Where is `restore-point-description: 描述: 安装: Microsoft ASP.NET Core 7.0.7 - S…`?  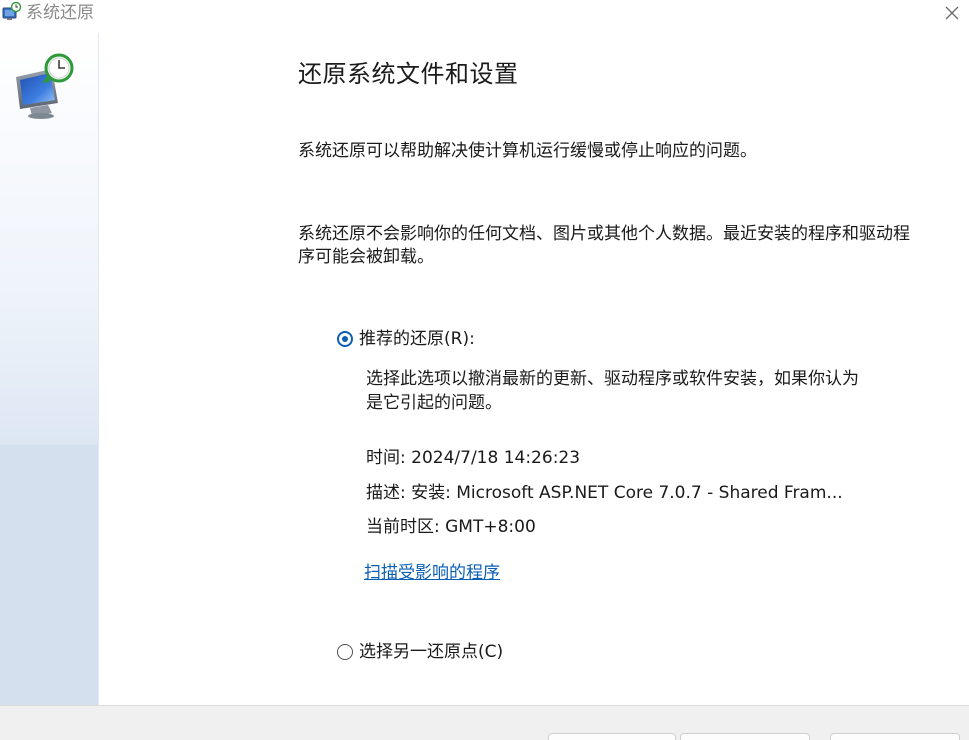
restore-point-description: 描述: 安装: Microsoft ASP.NET Core 7.0.7 - S… is located at coordinates (604, 493).